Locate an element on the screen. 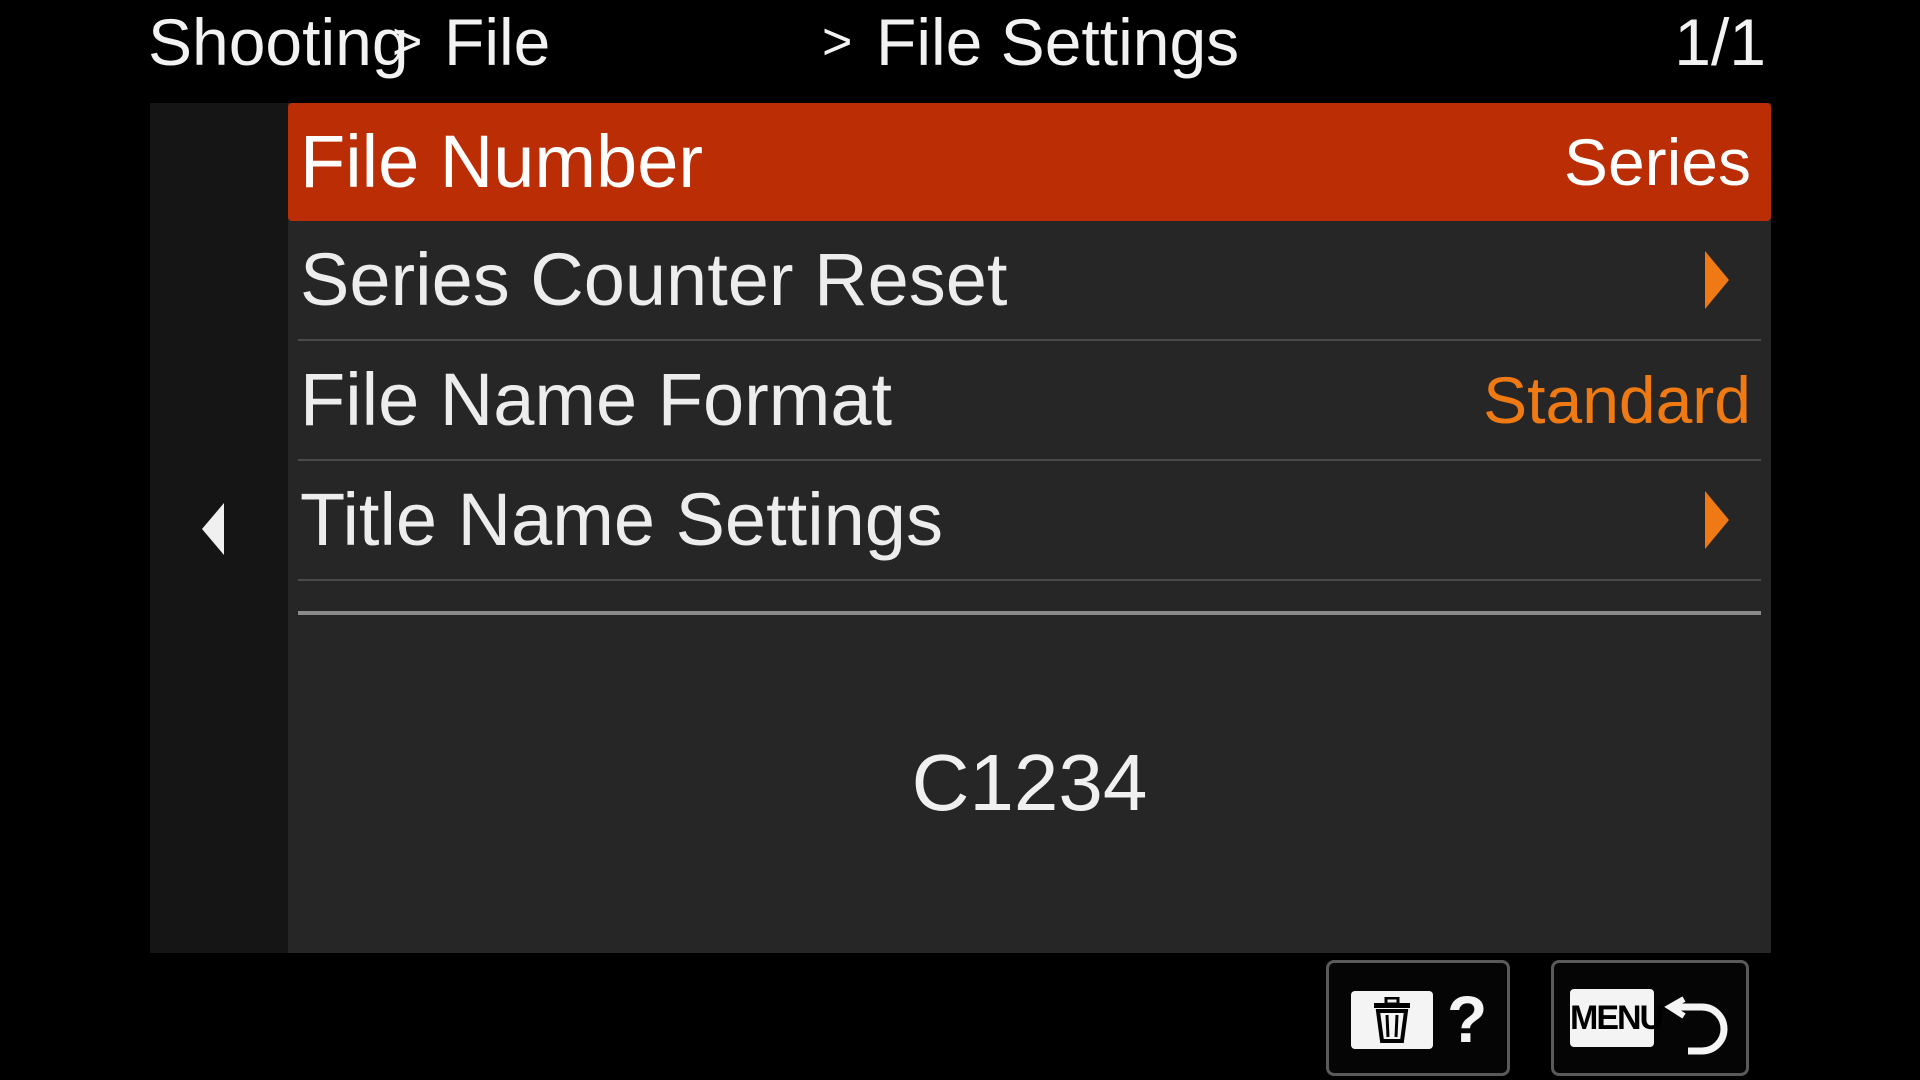  help-icon: ? is located at coordinates (1467, 1019).